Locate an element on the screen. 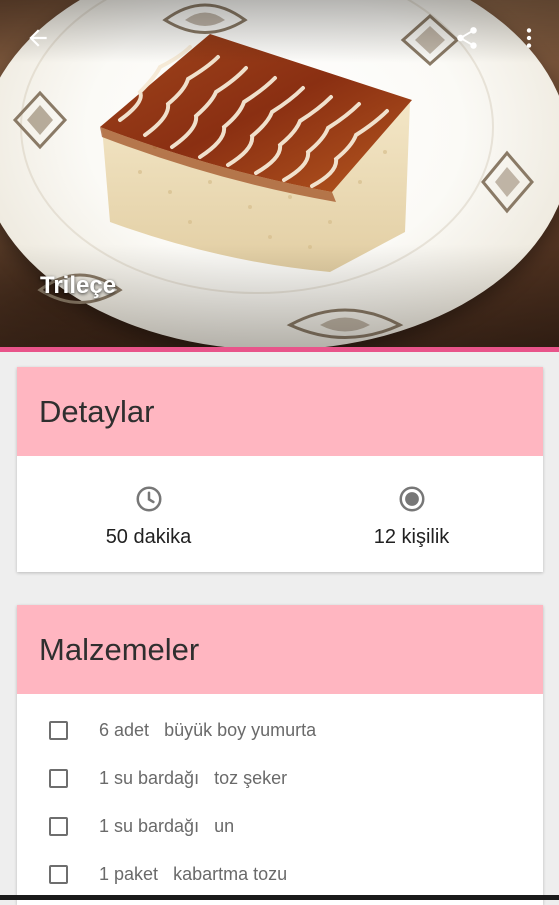 The height and width of the screenshot is (905, 559). ingredient-row: 1 su bardağı un is located at coordinates (280, 826).